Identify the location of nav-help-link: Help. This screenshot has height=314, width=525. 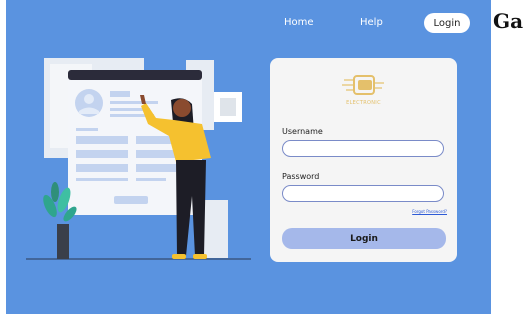
(371, 22).